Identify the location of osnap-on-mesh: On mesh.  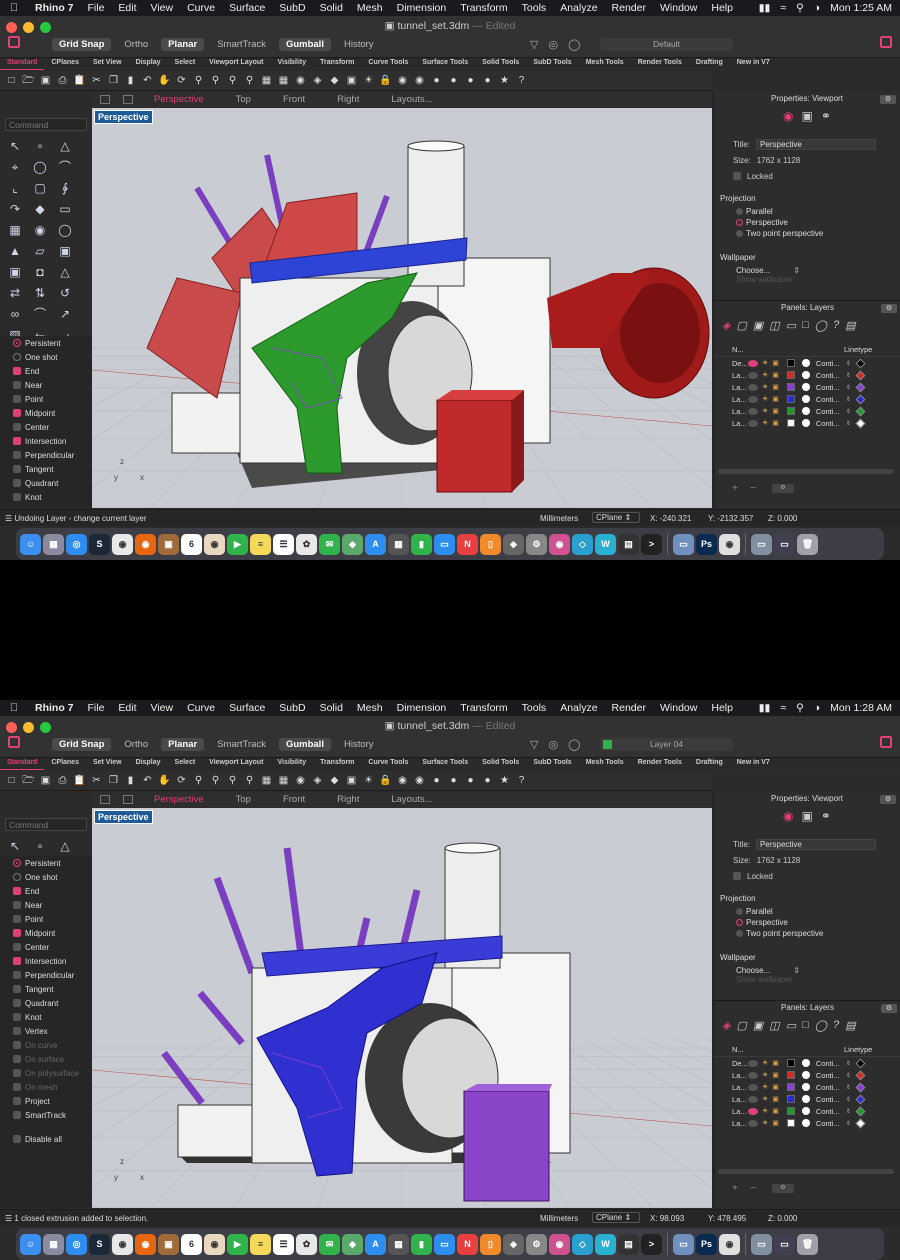
(46, 1087).